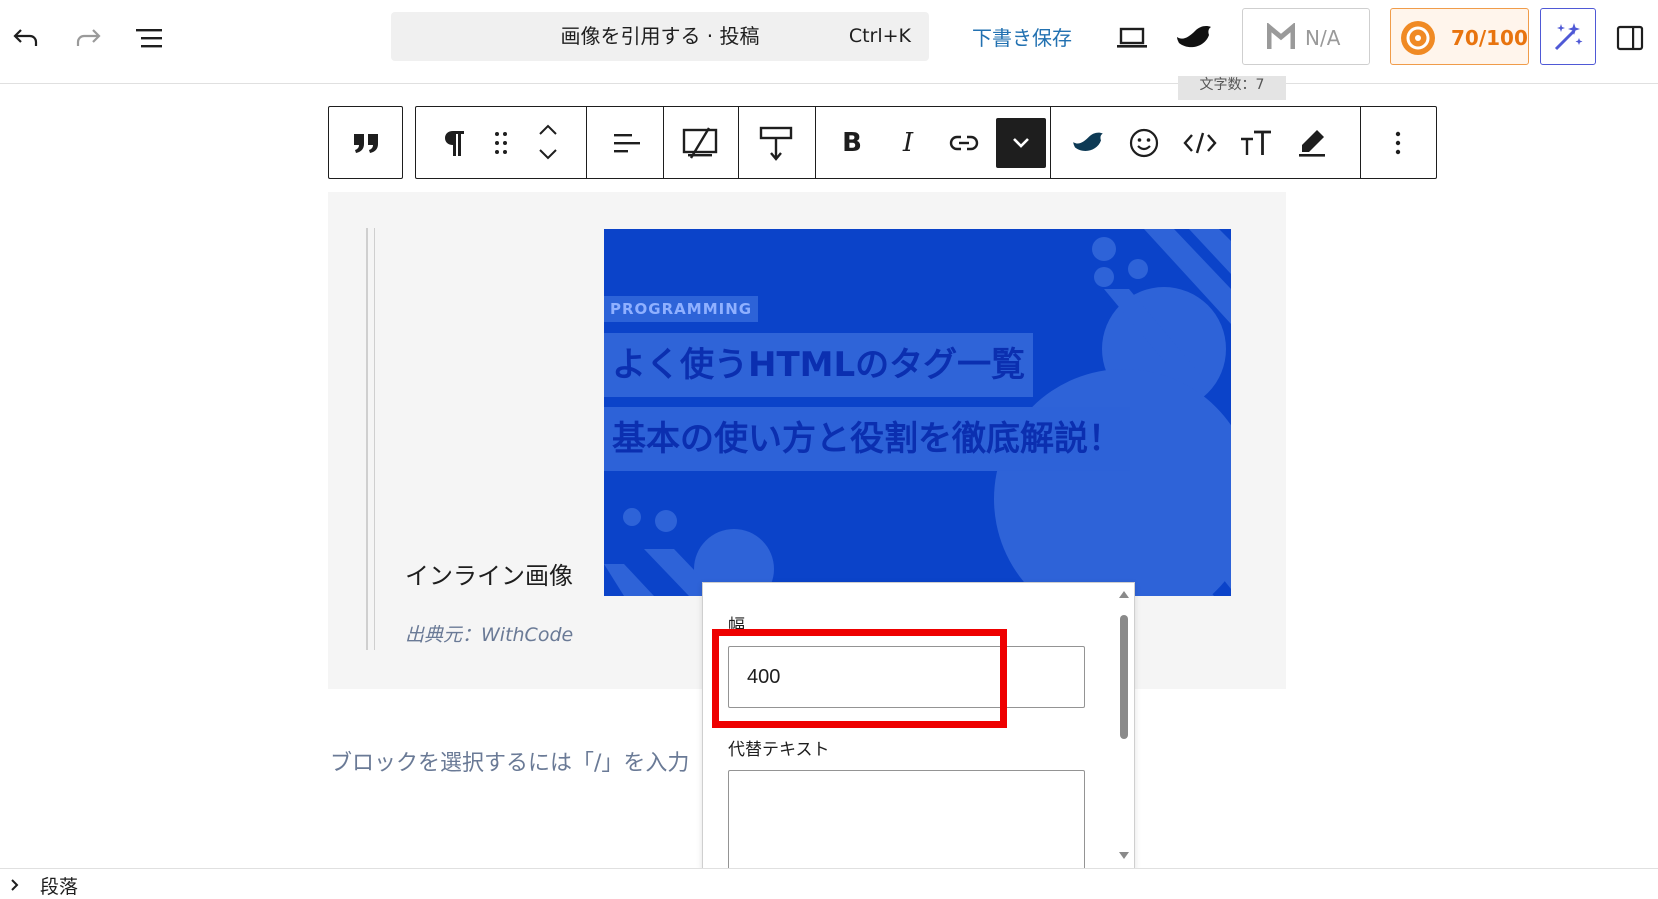 This screenshot has width=1658, height=899. I want to click on laptop-icon, so click(1132, 37).